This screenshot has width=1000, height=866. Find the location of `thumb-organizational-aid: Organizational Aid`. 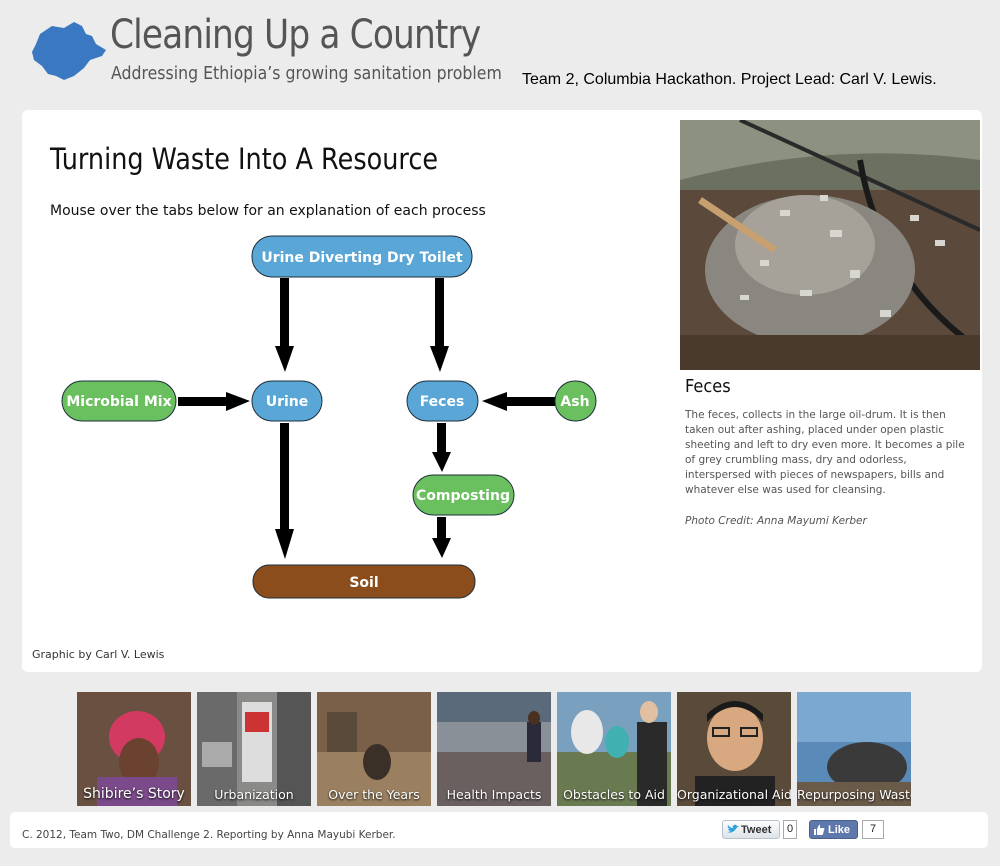

thumb-organizational-aid: Organizational Aid is located at coordinates (734, 749).